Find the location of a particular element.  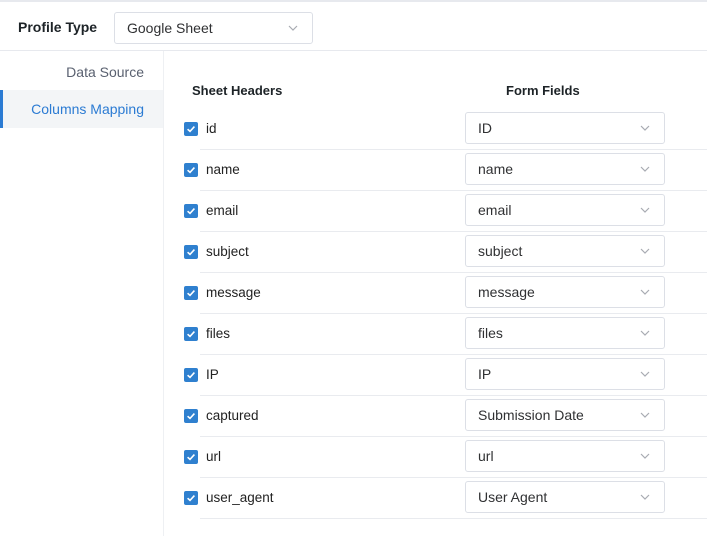

form-field-value: IP is located at coordinates (485, 374).